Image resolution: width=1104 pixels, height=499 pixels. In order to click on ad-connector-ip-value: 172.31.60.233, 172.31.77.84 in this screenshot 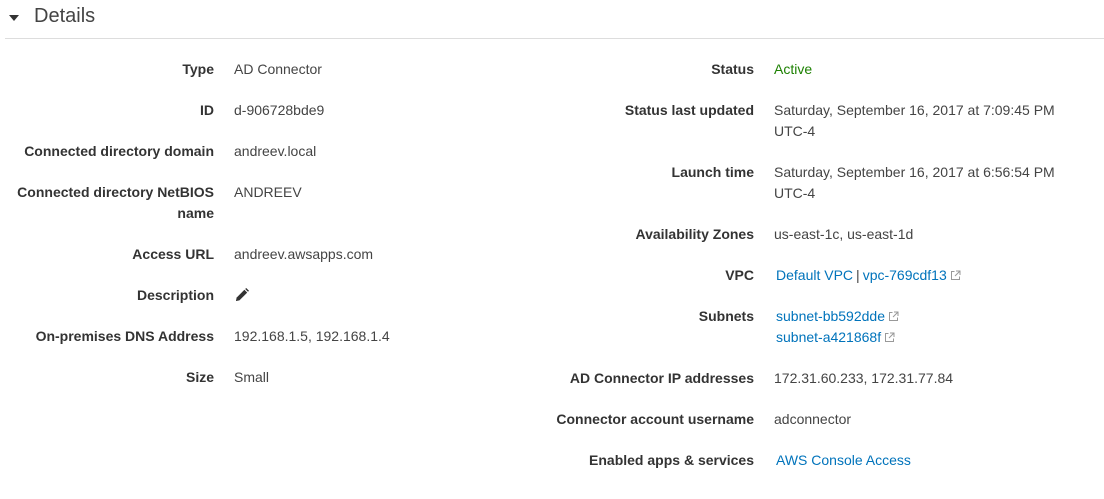, I will do `click(864, 378)`.